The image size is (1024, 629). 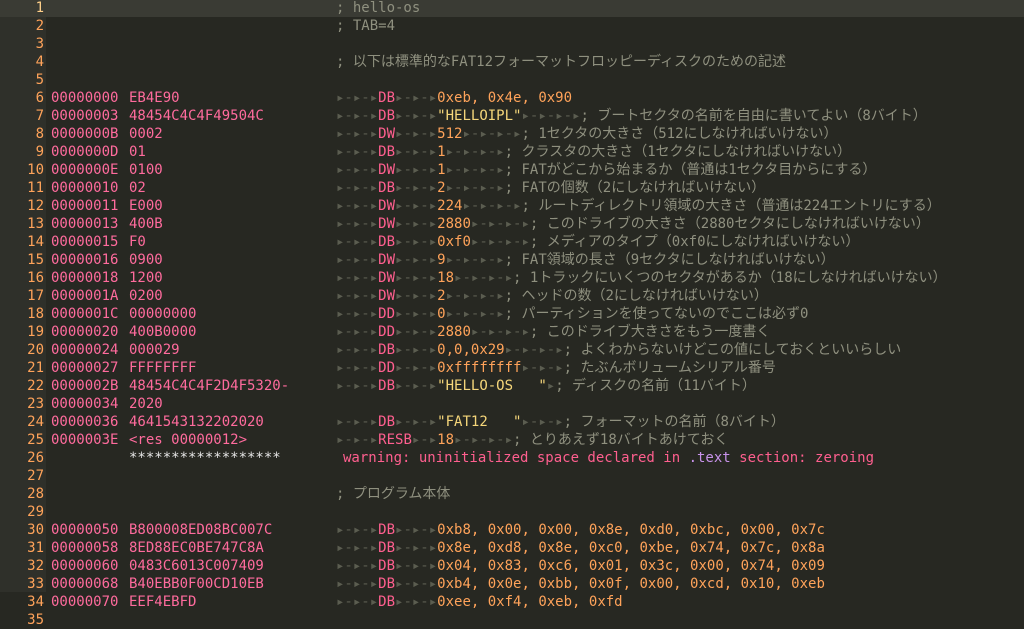 What do you see at coordinates (137, 152) in the screenshot?
I see `machine-code: 01` at bounding box center [137, 152].